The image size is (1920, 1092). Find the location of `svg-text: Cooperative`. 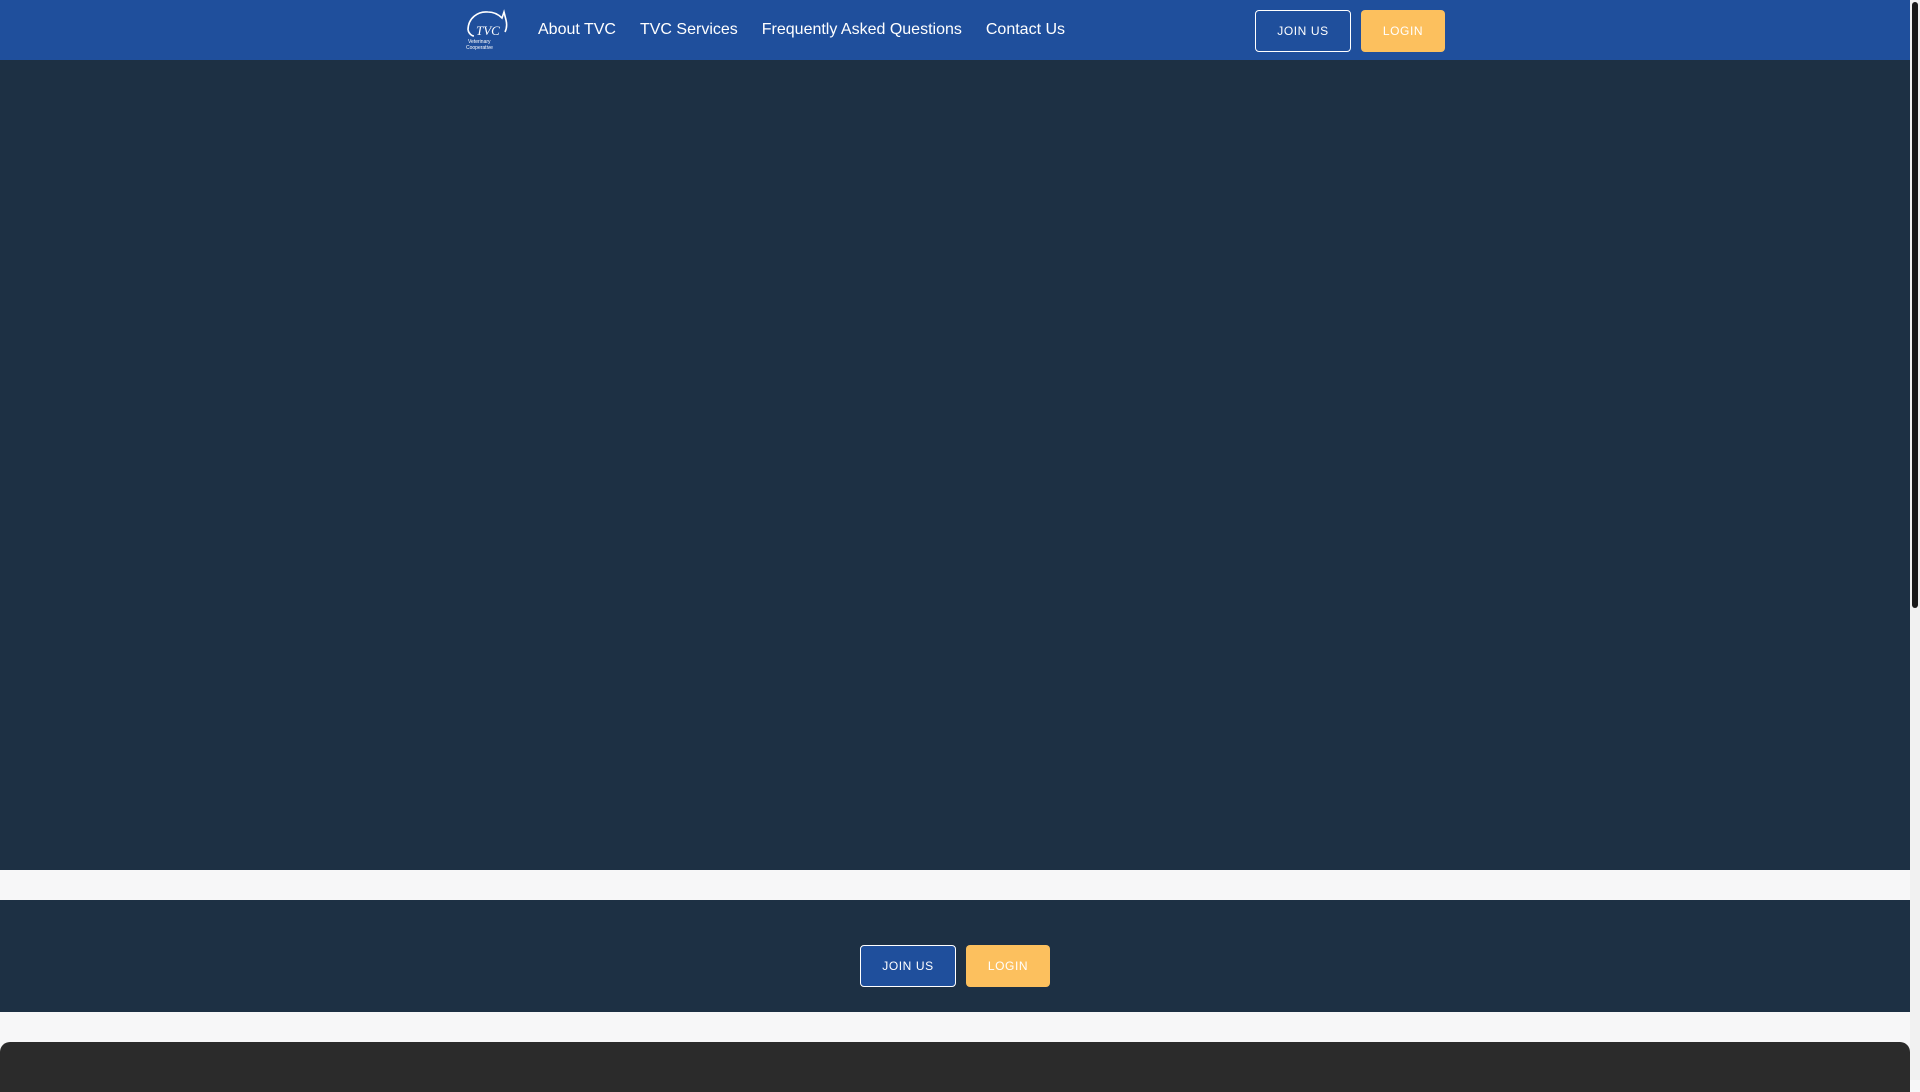

svg-text: Cooperative is located at coordinates (479, 47).